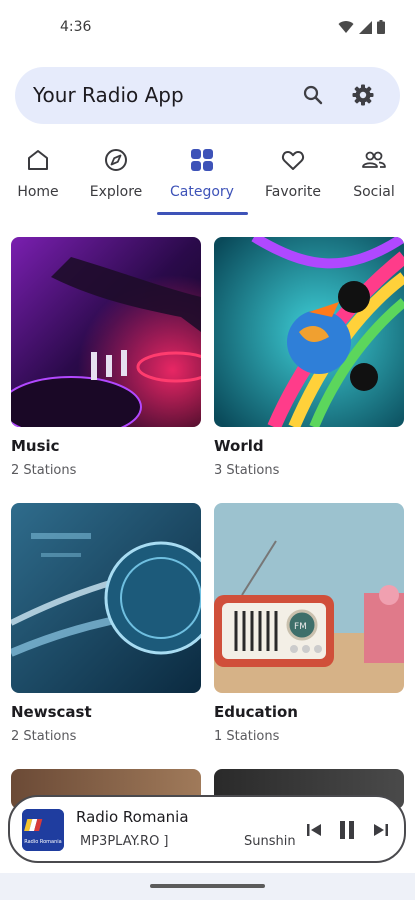 The height and width of the screenshot is (900, 415). Describe the element at coordinates (270, 841) in the screenshot. I see `now-playing-marquee: Sunshine` at that location.